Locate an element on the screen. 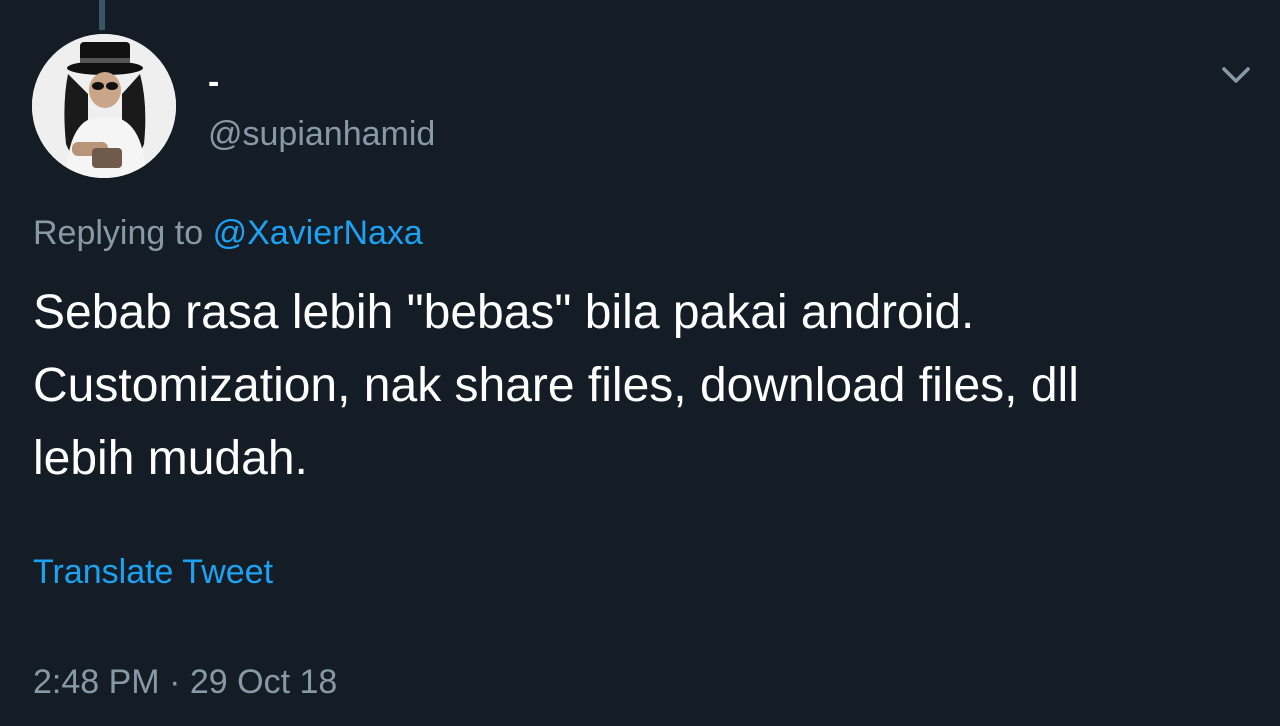 Image resolution: width=1280 pixels, height=726 pixels. reply-prefix: Replying to is located at coordinates (118, 233).